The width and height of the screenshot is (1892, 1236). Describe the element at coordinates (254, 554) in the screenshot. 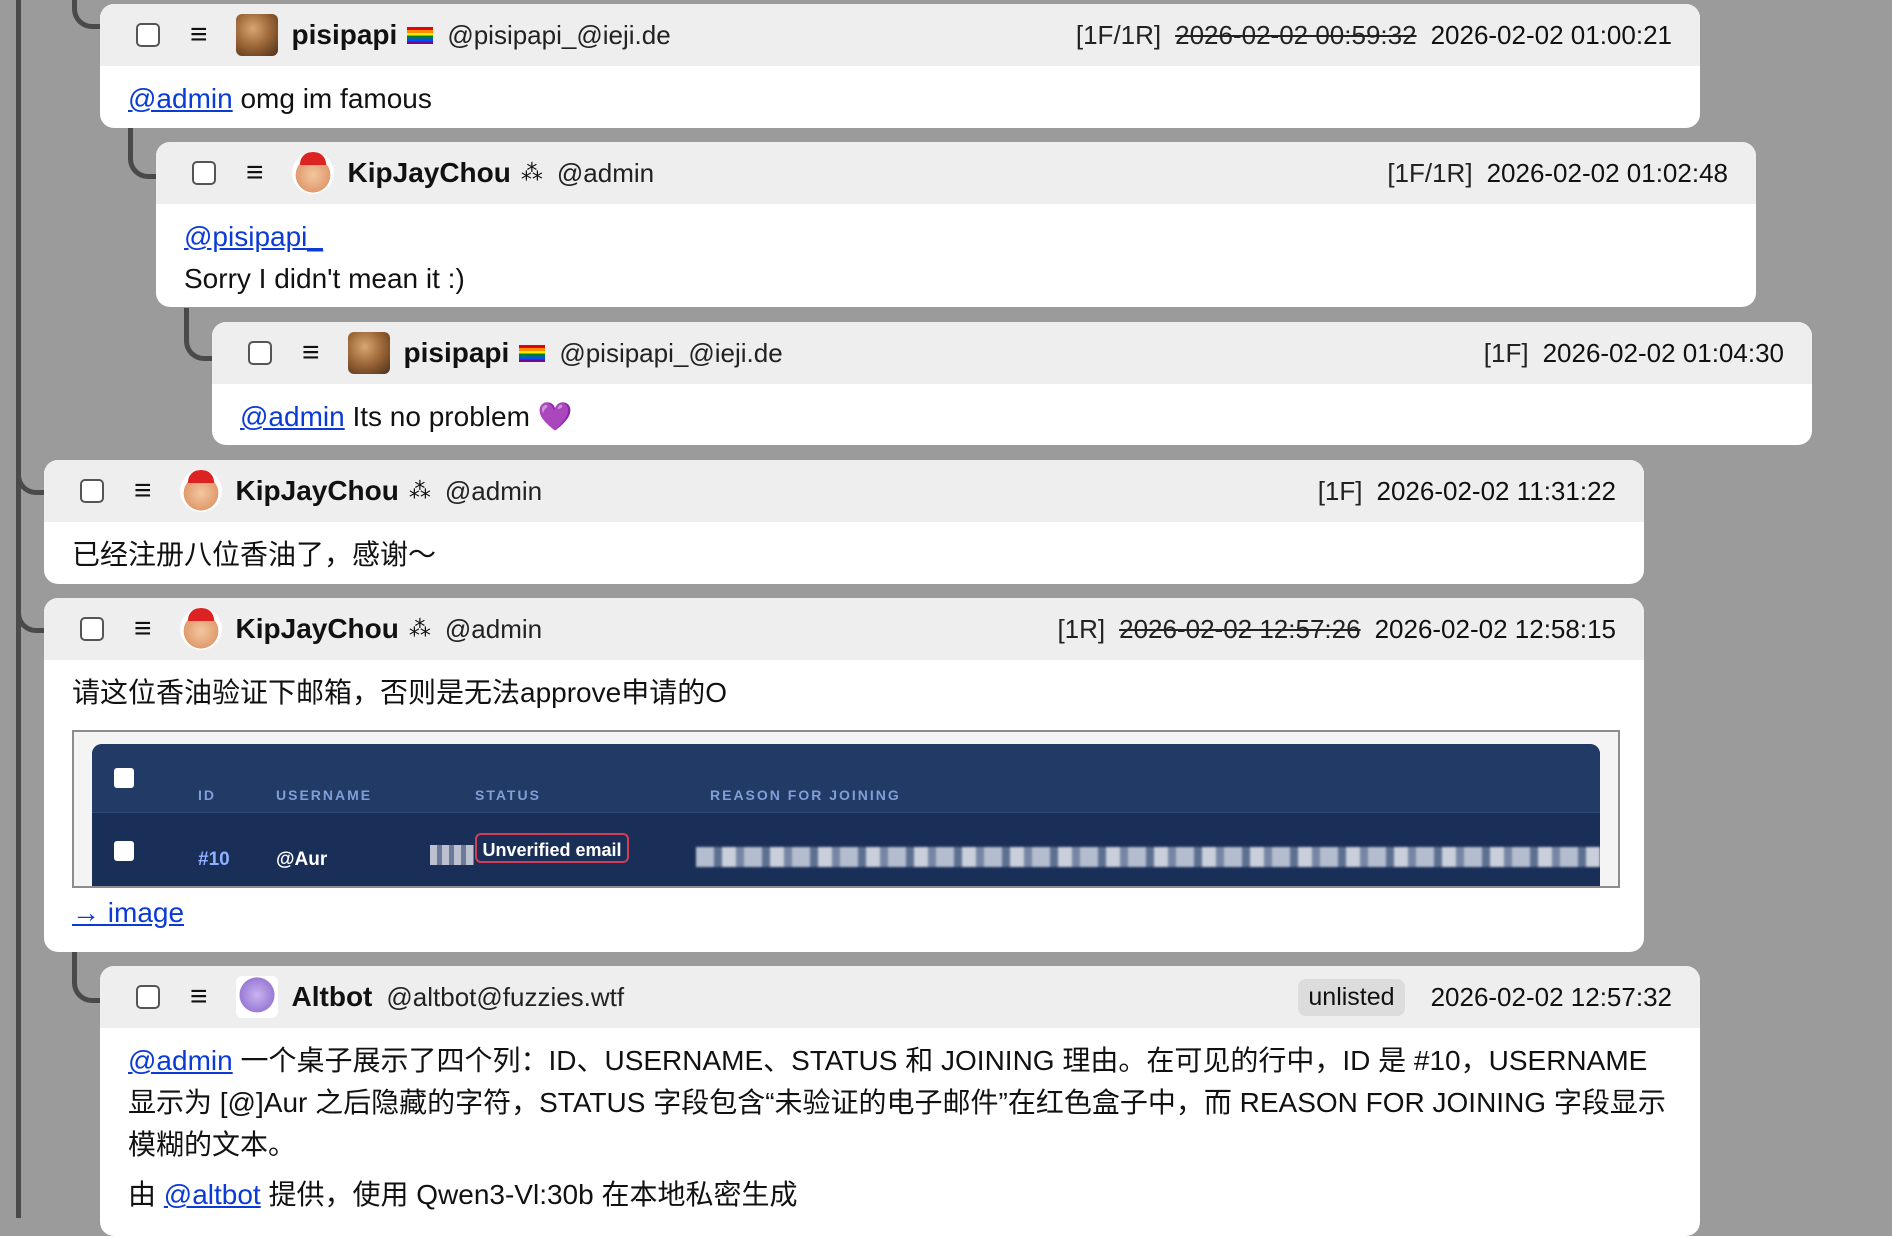

I see `post-text: 已经注册八位香油了，感谢～` at that location.